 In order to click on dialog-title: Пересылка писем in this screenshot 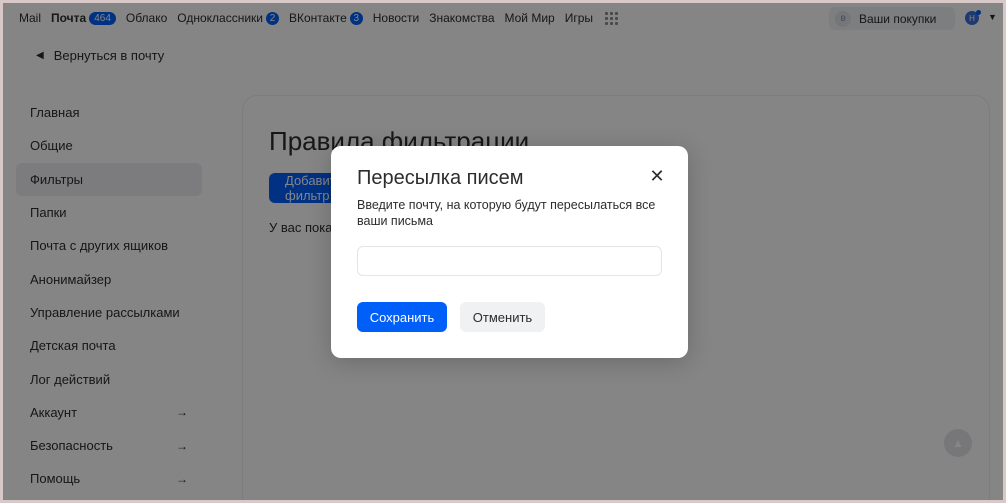, I will do `click(440, 178)`.